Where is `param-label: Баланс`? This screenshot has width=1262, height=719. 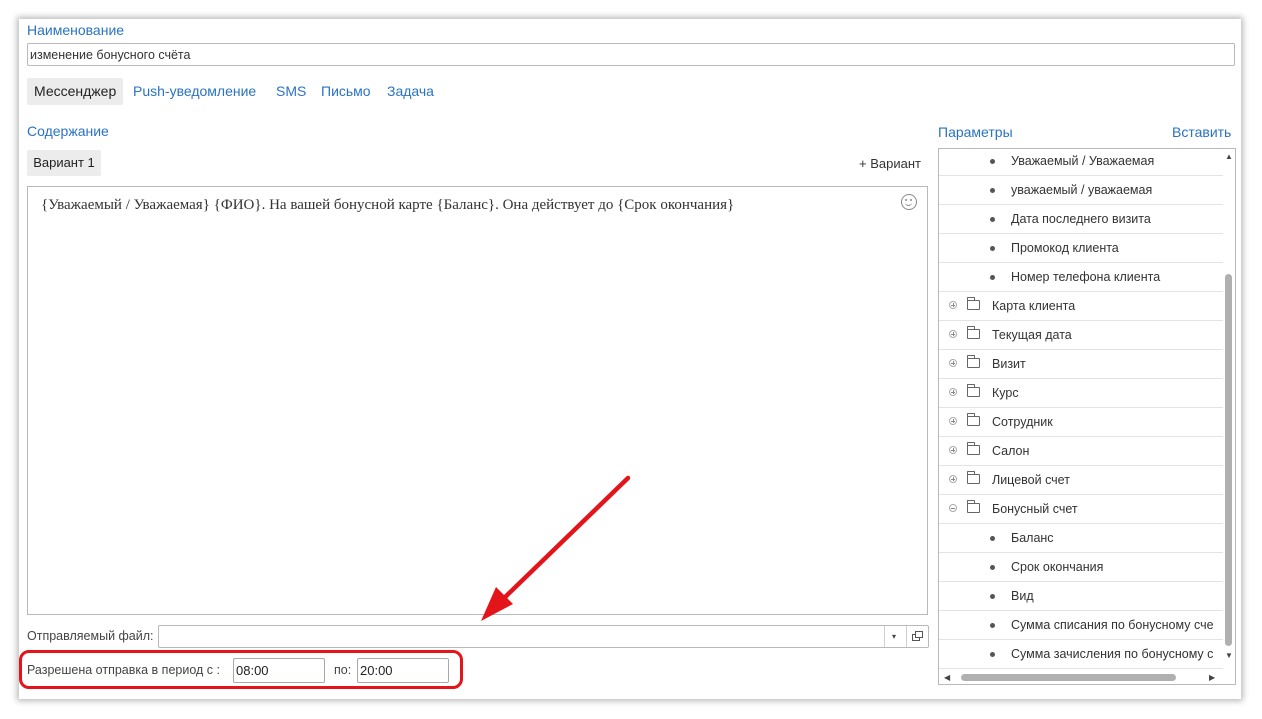 param-label: Баланс is located at coordinates (1032, 538).